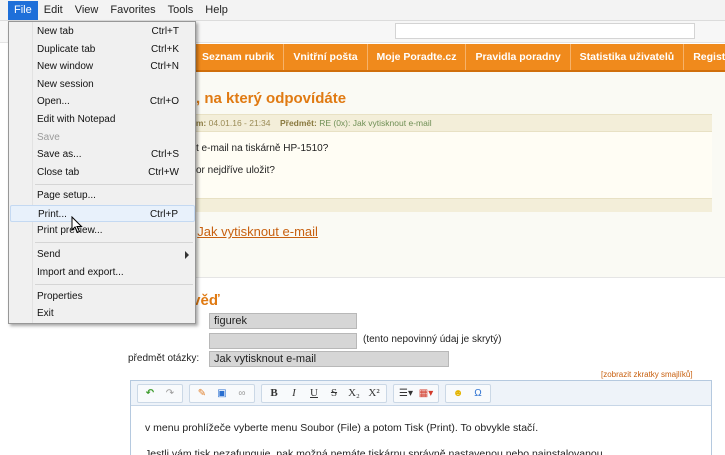 The image size is (725, 455). I want to click on meta-date-value: 04.01.16 - 21:34, so click(239, 123).